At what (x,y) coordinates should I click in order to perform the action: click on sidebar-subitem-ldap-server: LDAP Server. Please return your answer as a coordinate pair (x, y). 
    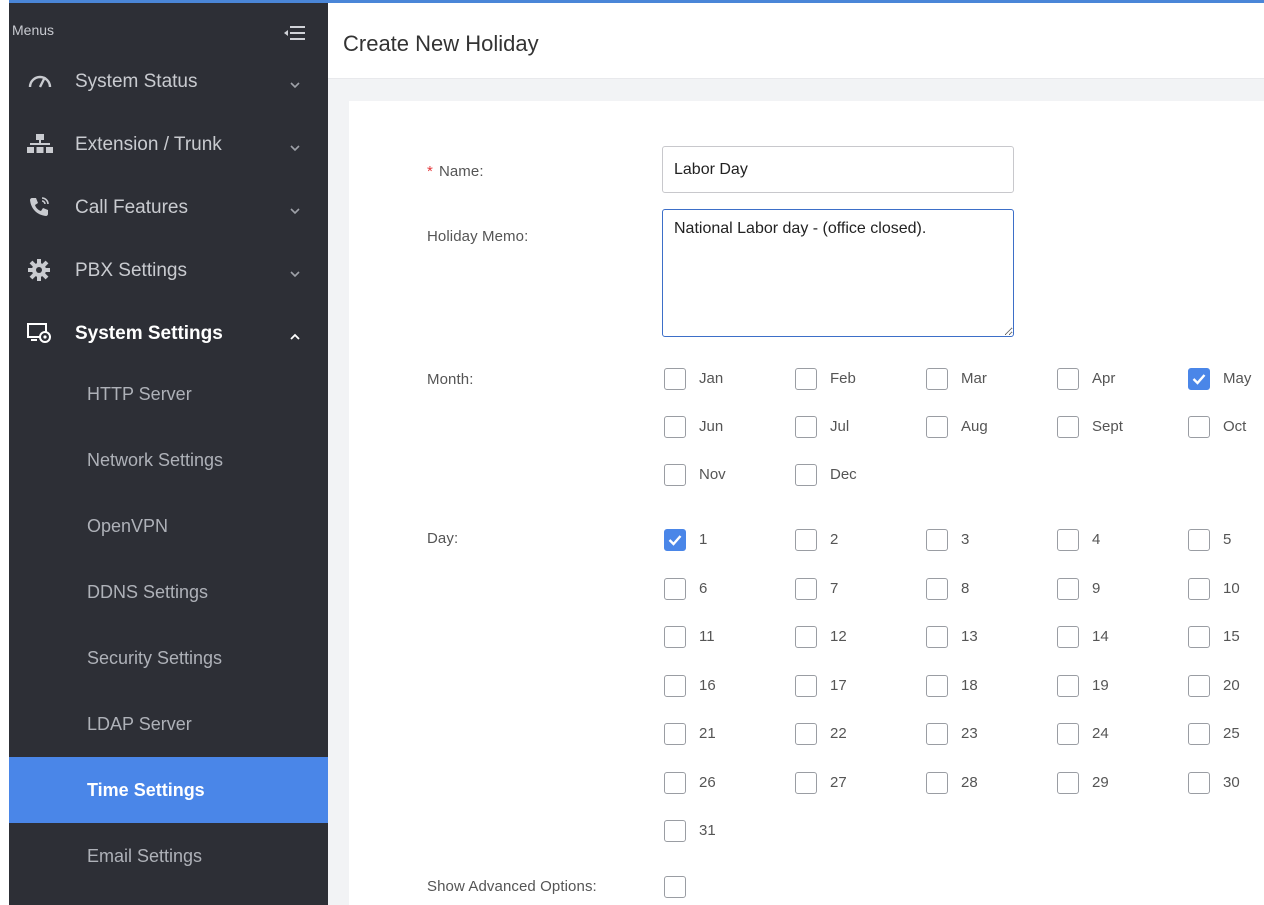
    Looking at the image, I should click on (168, 724).